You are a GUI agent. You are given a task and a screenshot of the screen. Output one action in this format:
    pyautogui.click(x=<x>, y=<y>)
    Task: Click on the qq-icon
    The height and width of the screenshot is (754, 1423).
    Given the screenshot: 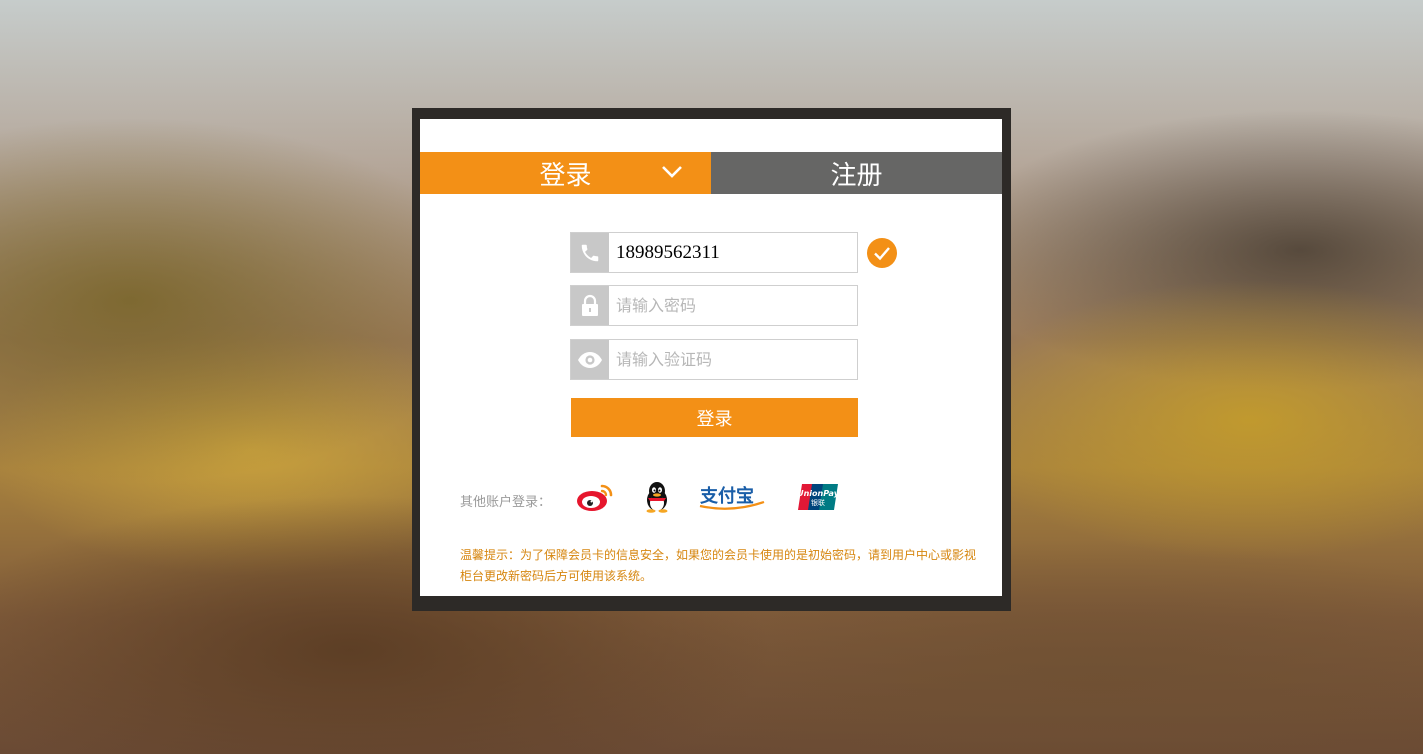 What is the action you would take?
    pyautogui.click(x=657, y=499)
    